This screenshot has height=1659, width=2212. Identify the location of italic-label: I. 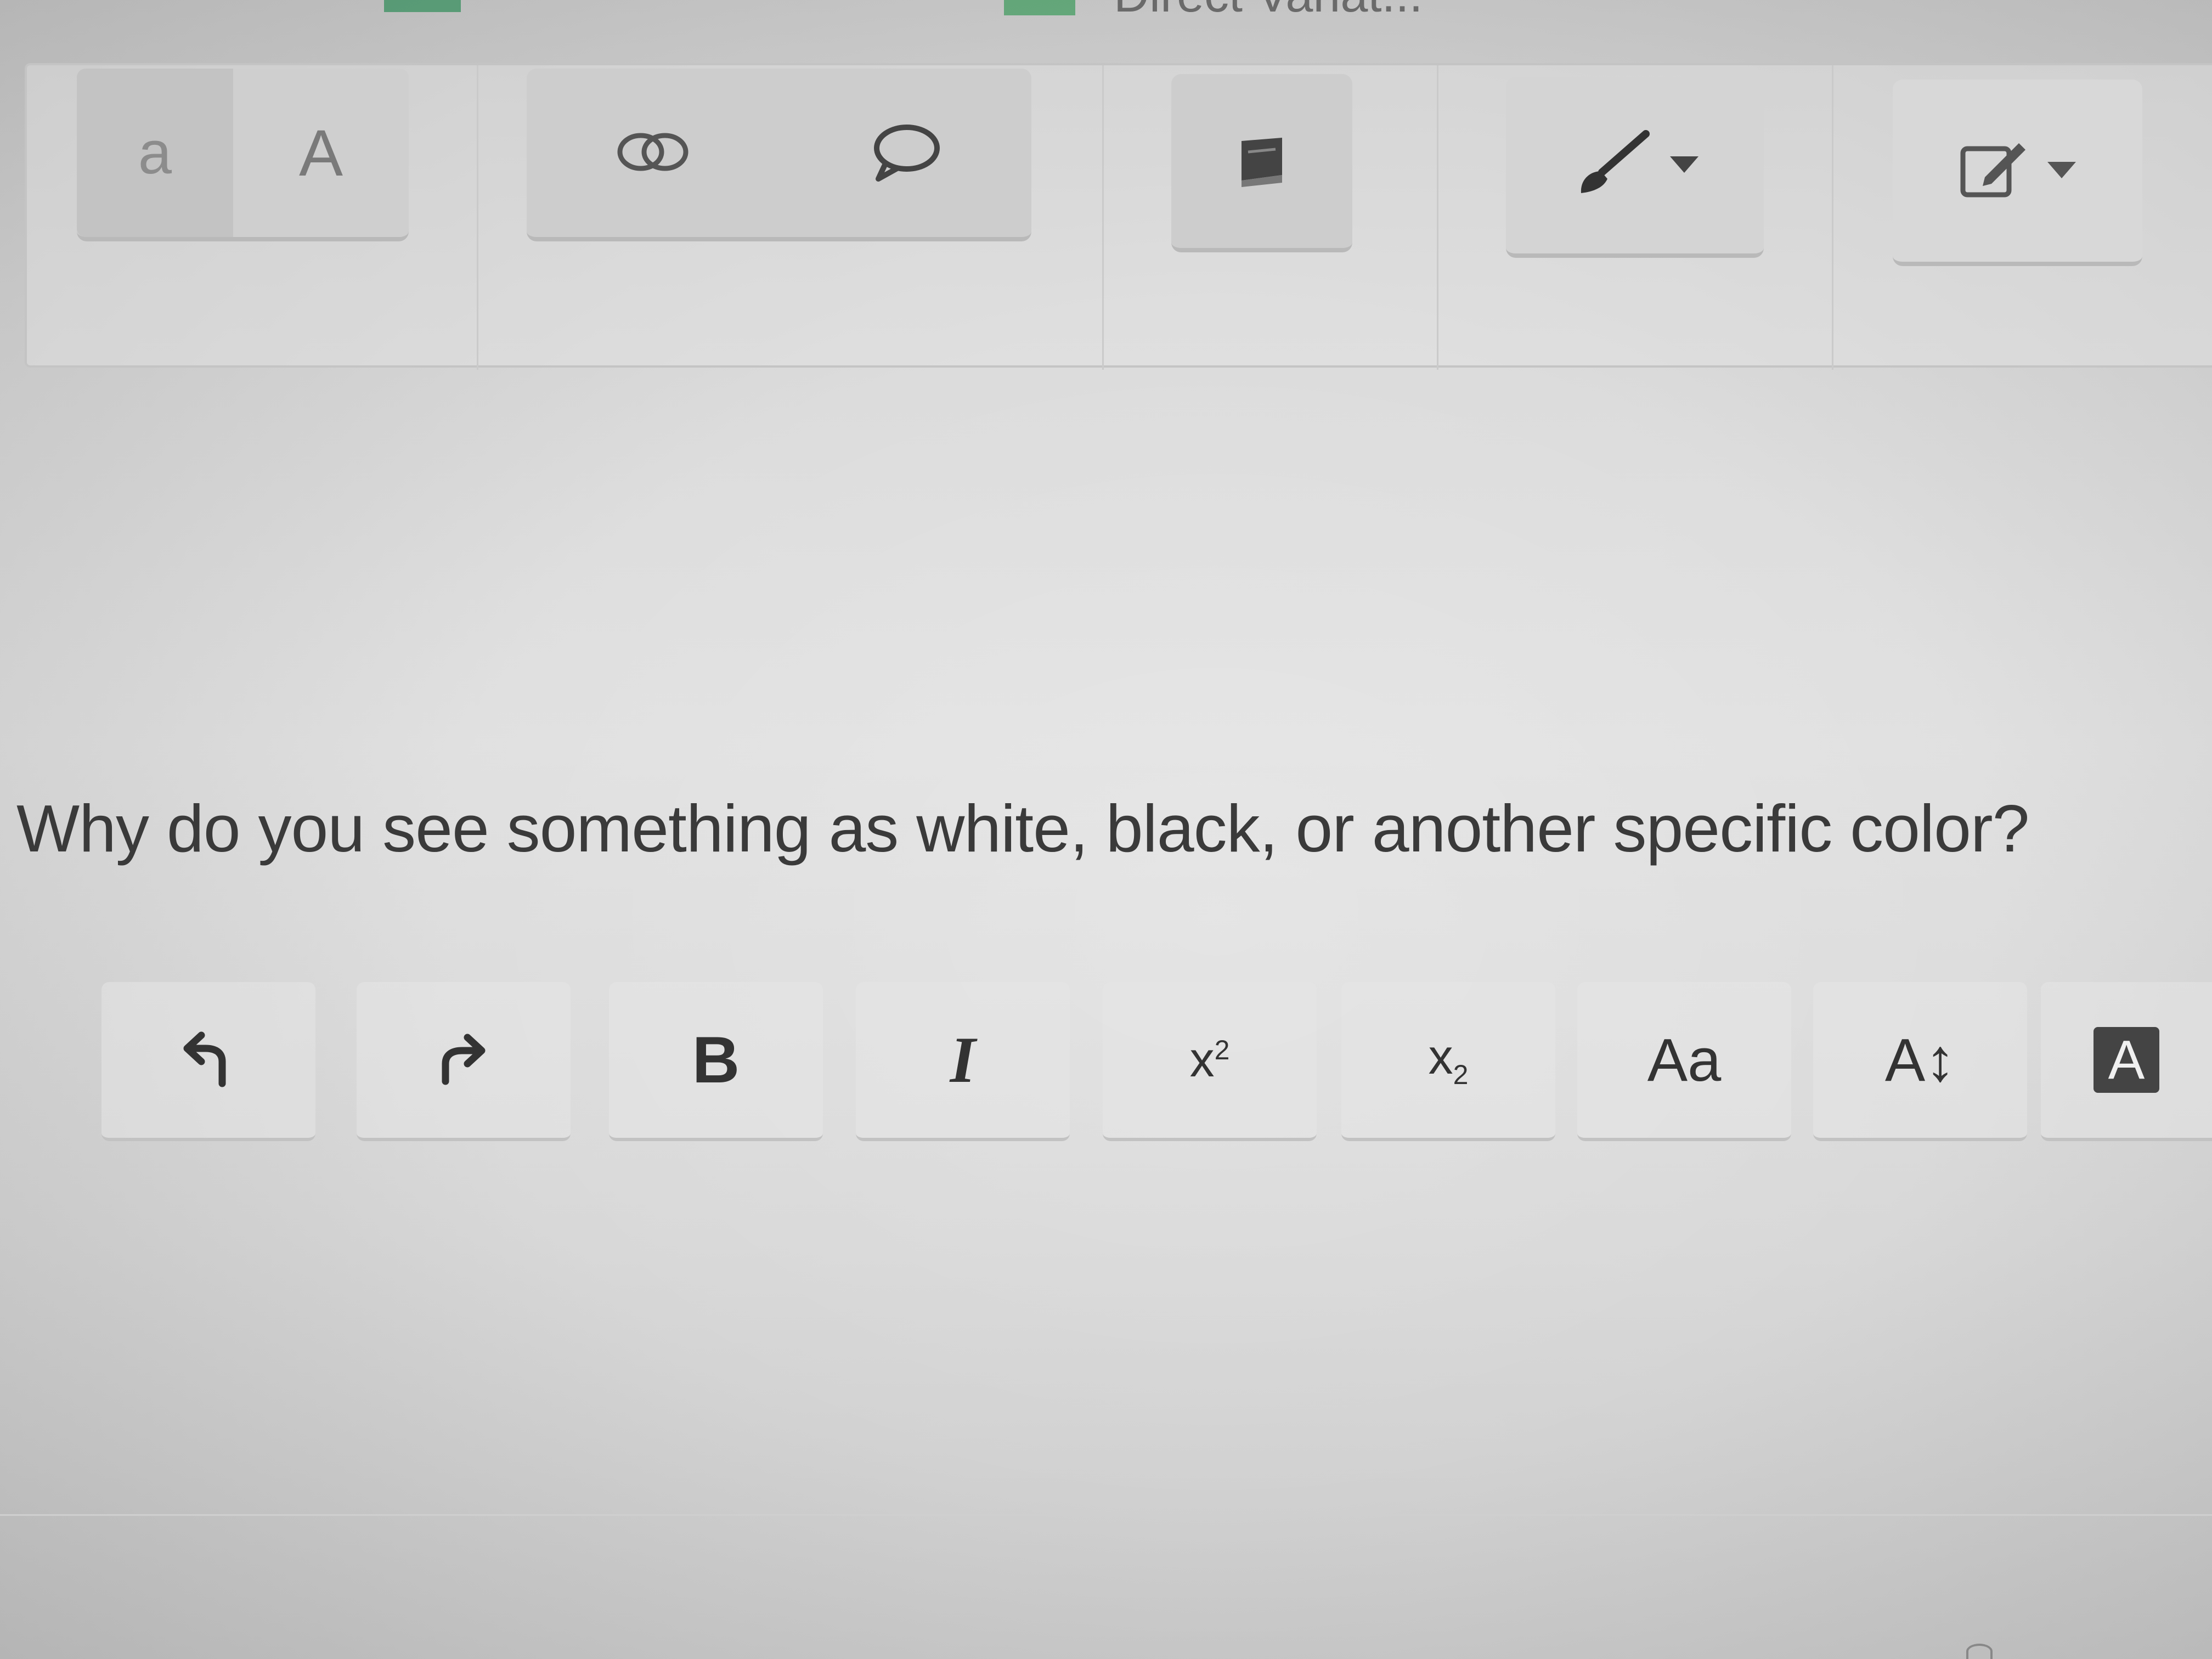
(963, 1059).